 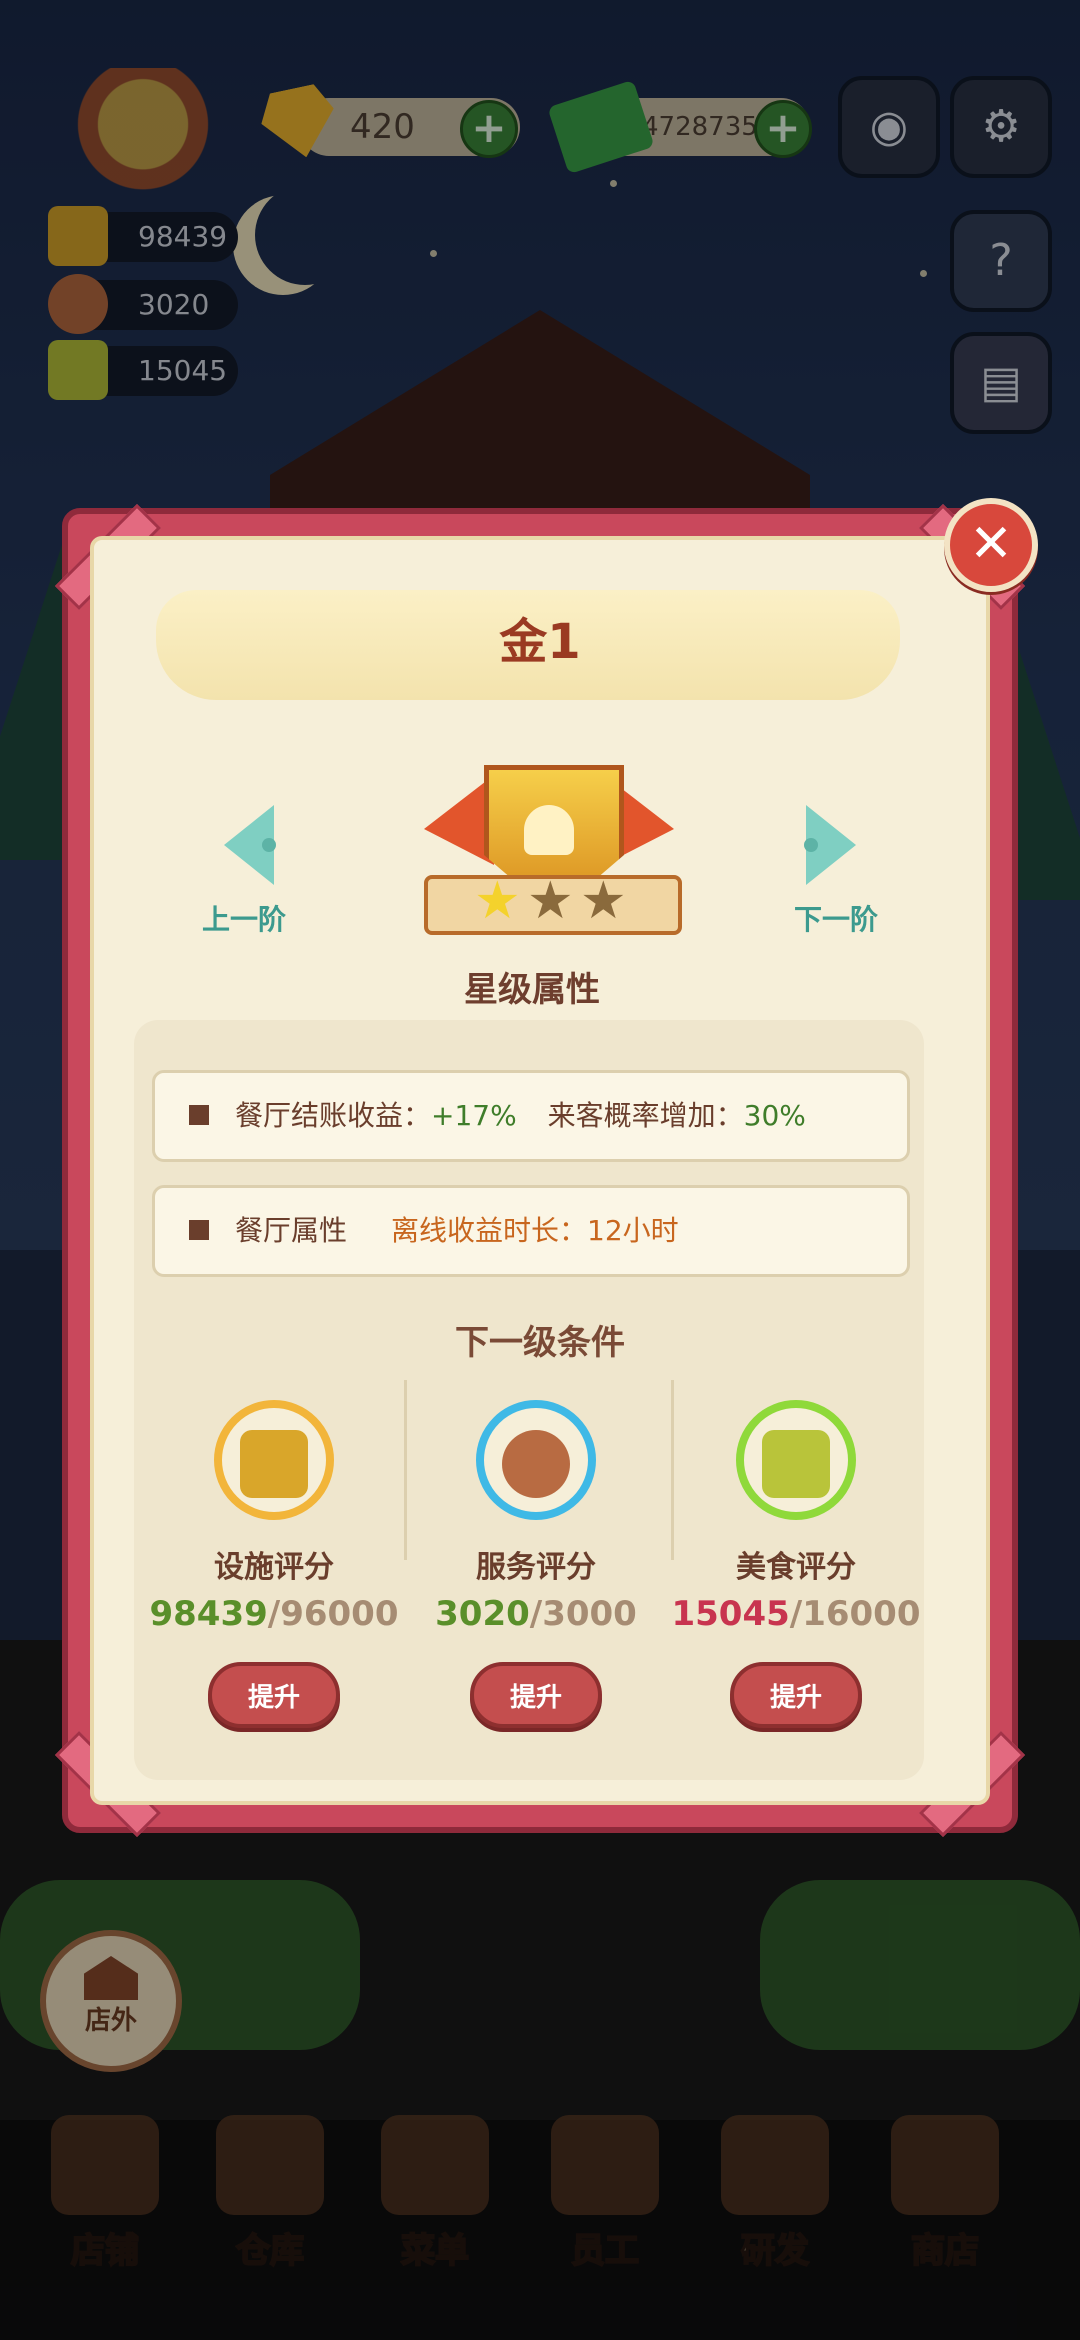 I want to click on visitor-rate-value: 30%, so click(x=774, y=1115).